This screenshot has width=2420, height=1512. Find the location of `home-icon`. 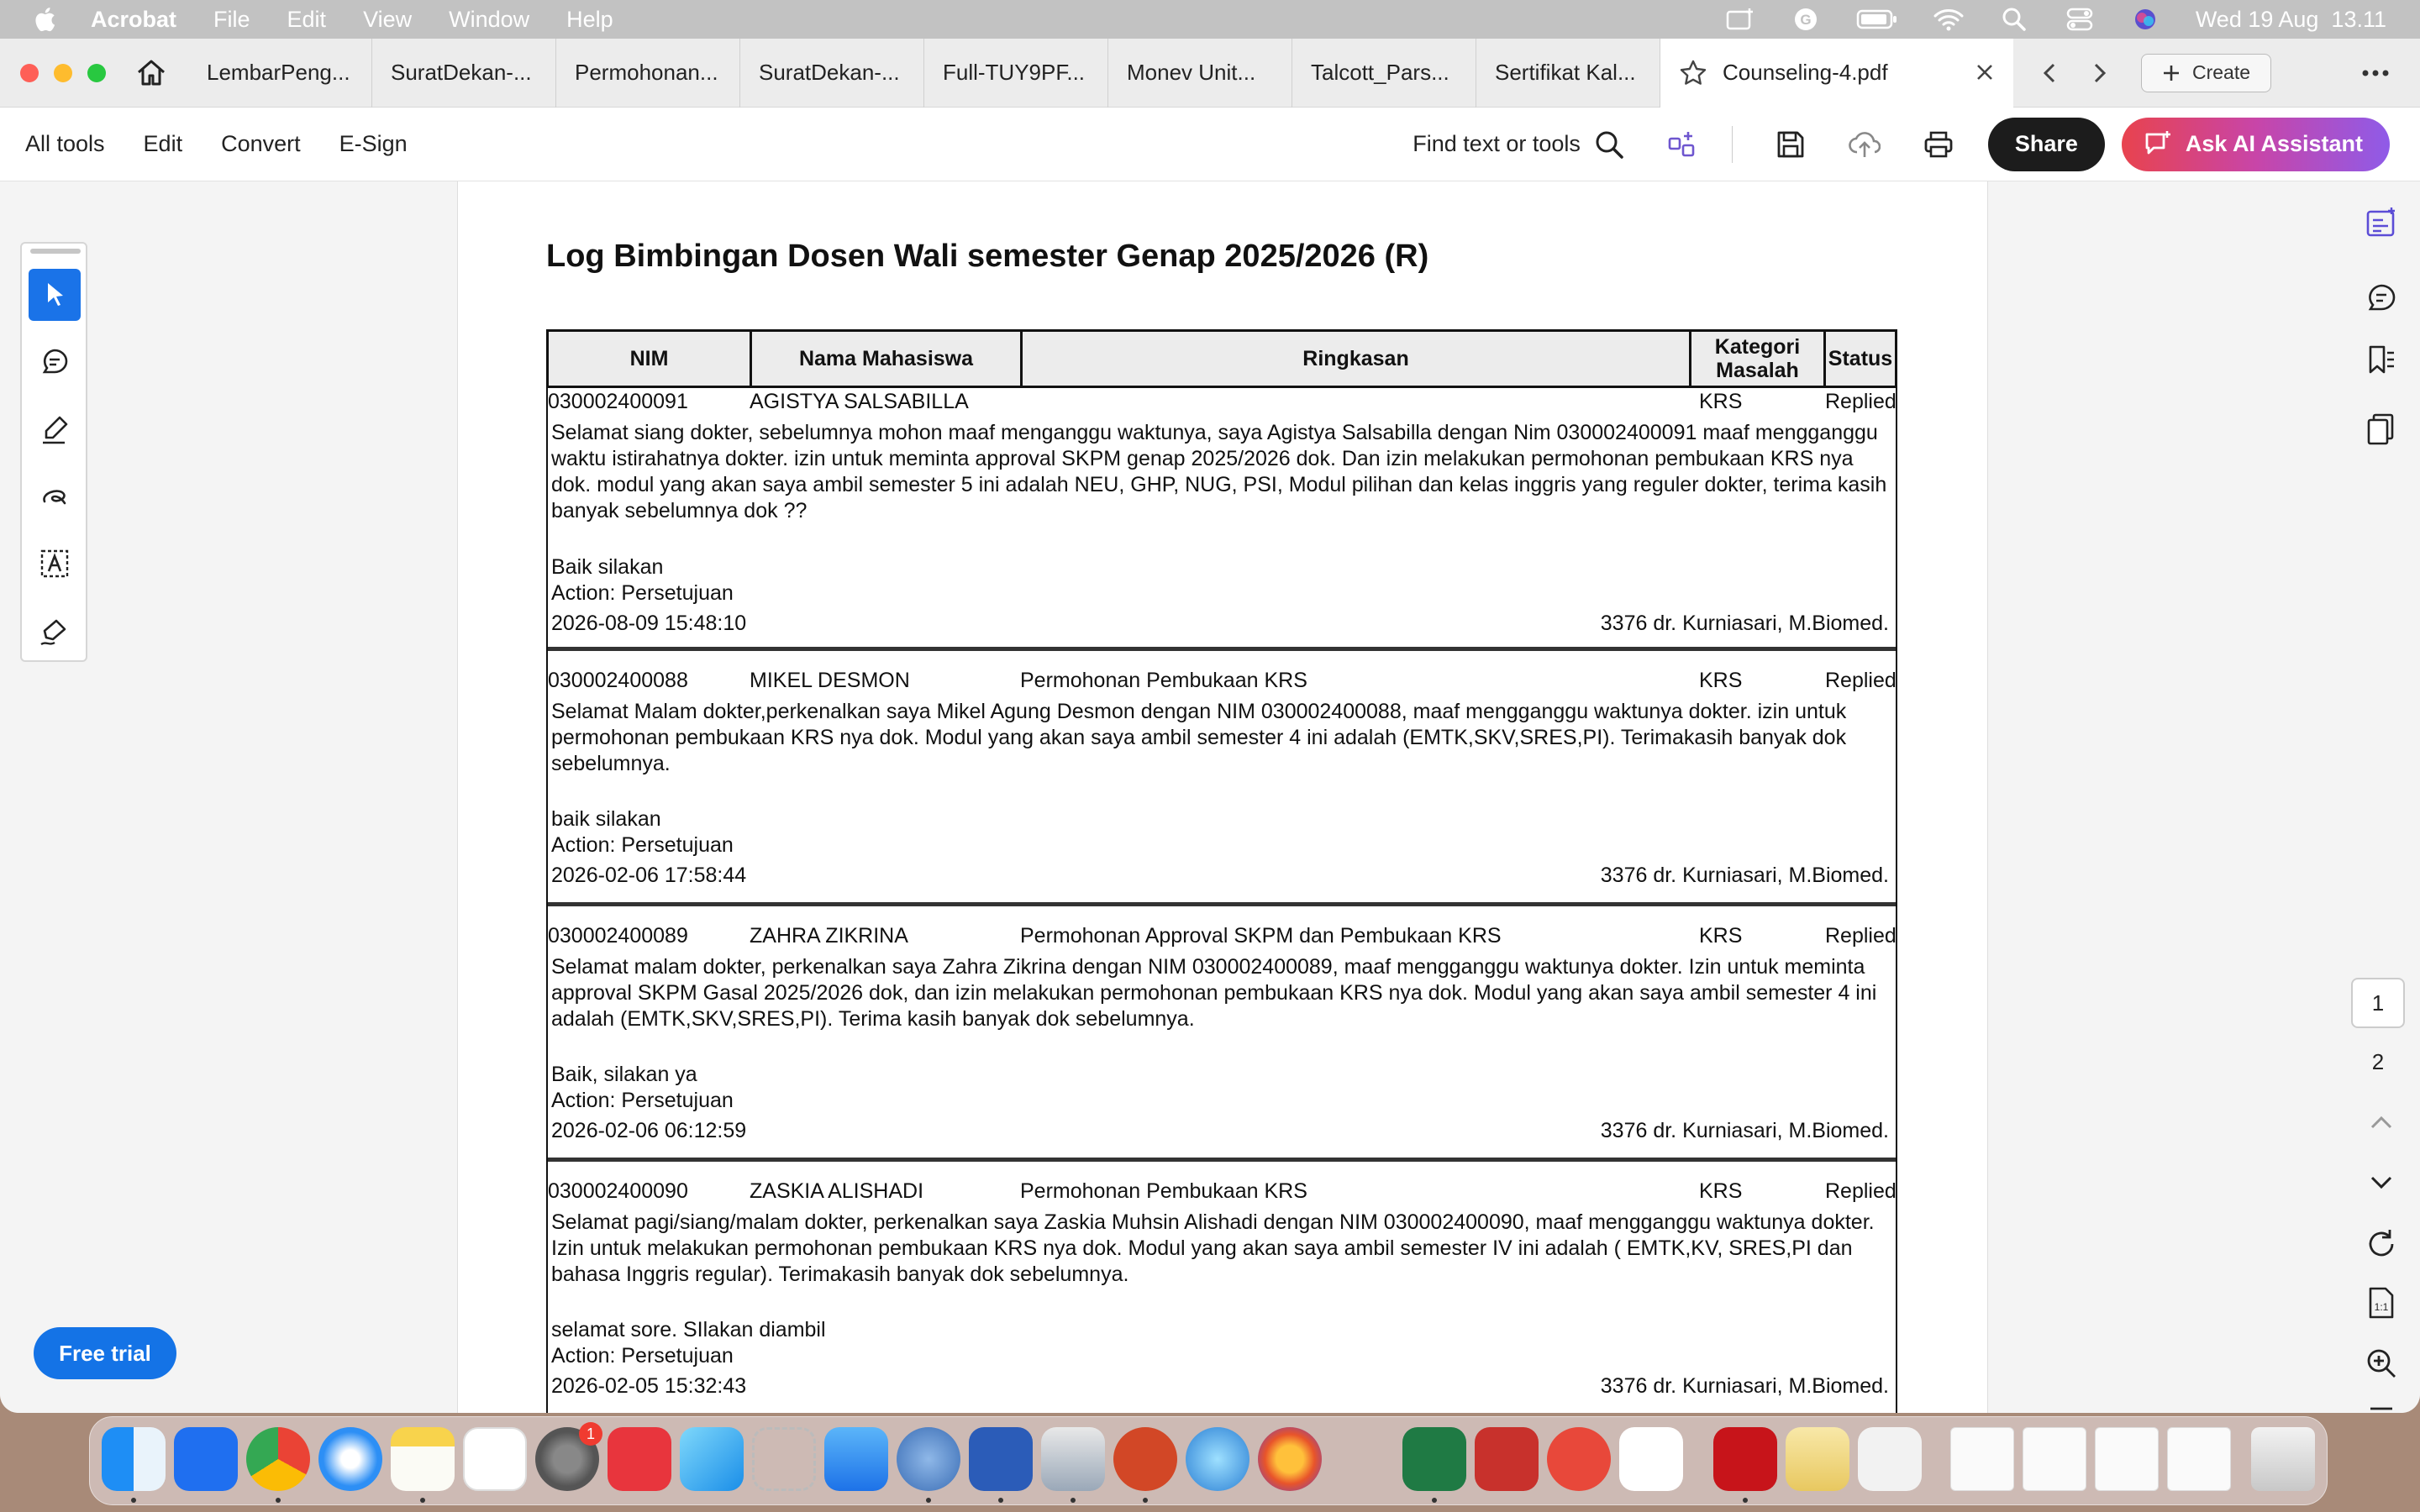

home-icon is located at coordinates (151, 73).